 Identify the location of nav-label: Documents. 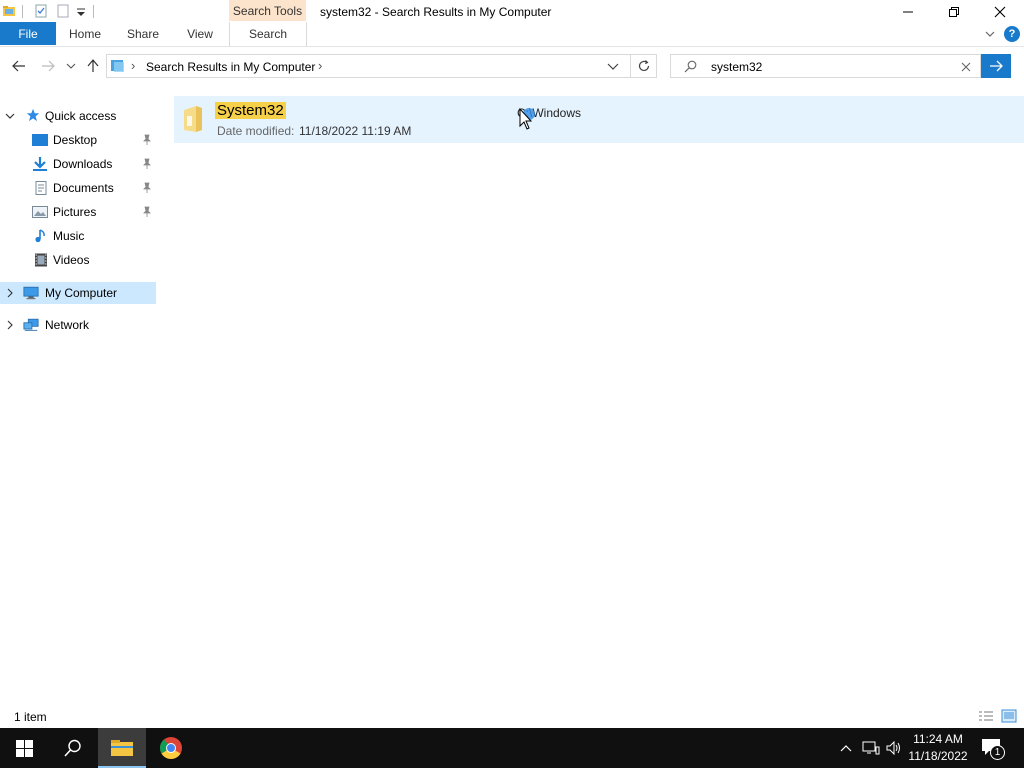
(83, 188).